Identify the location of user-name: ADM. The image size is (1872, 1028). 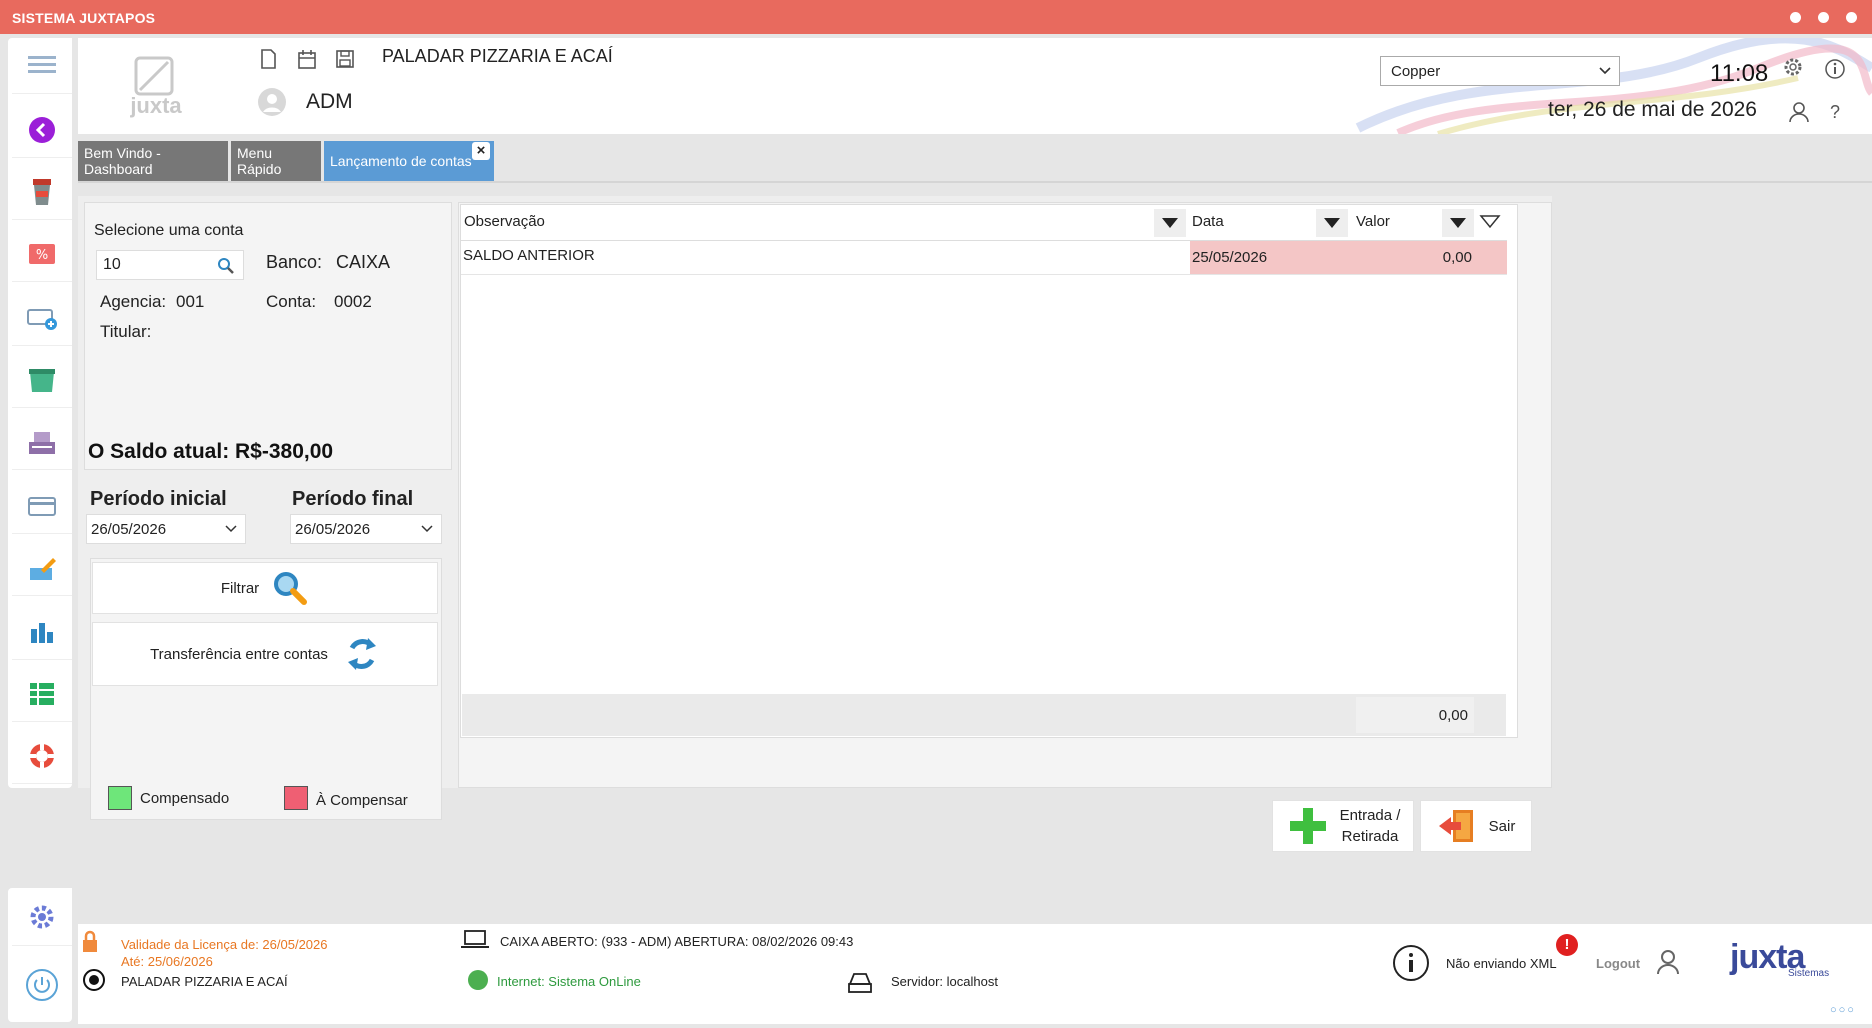
(329, 101).